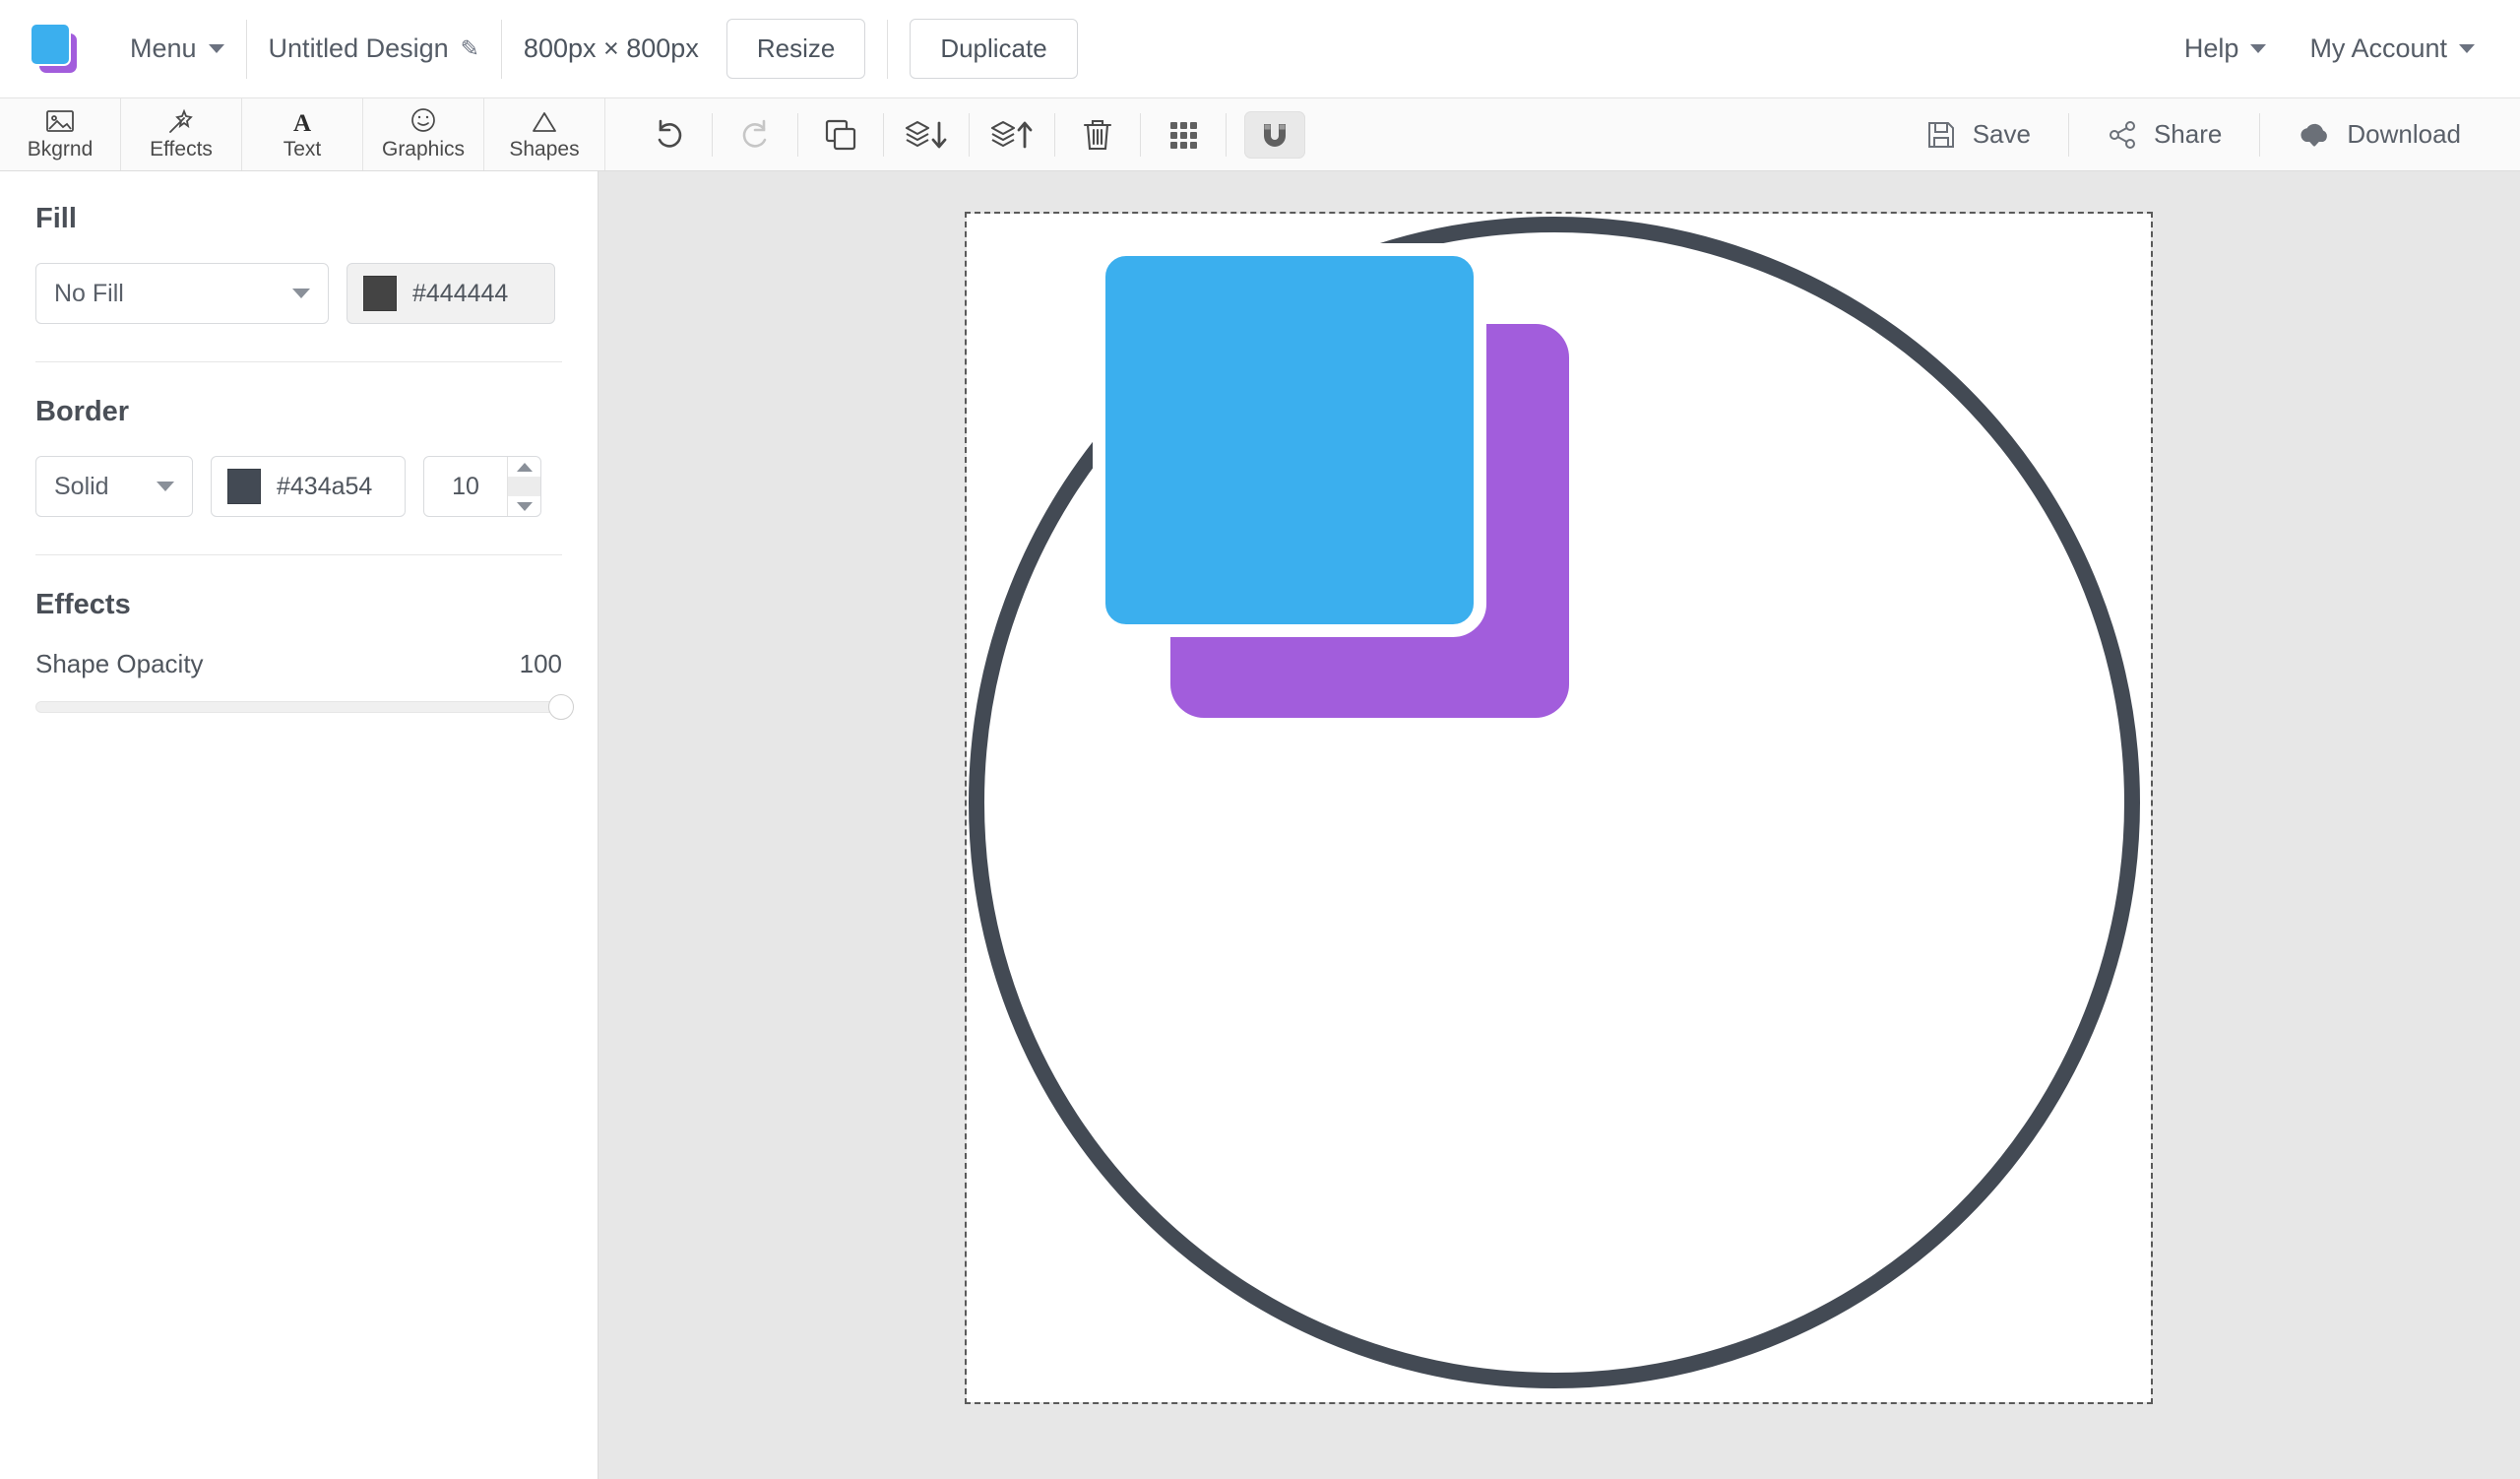  Describe the element at coordinates (2211, 48) in the screenshot. I see `help-label: Help` at that location.